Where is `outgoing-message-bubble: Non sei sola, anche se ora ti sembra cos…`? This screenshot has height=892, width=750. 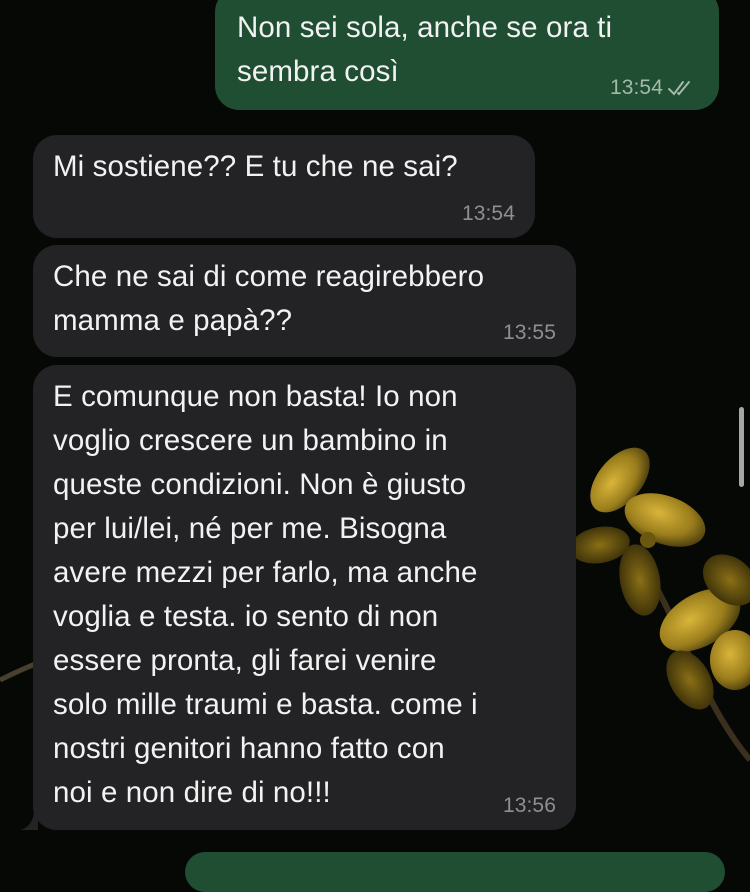 outgoing-message-bubble: Non sei sola, anche se ora ti sembra cos… is located at coordinates (467, 55).